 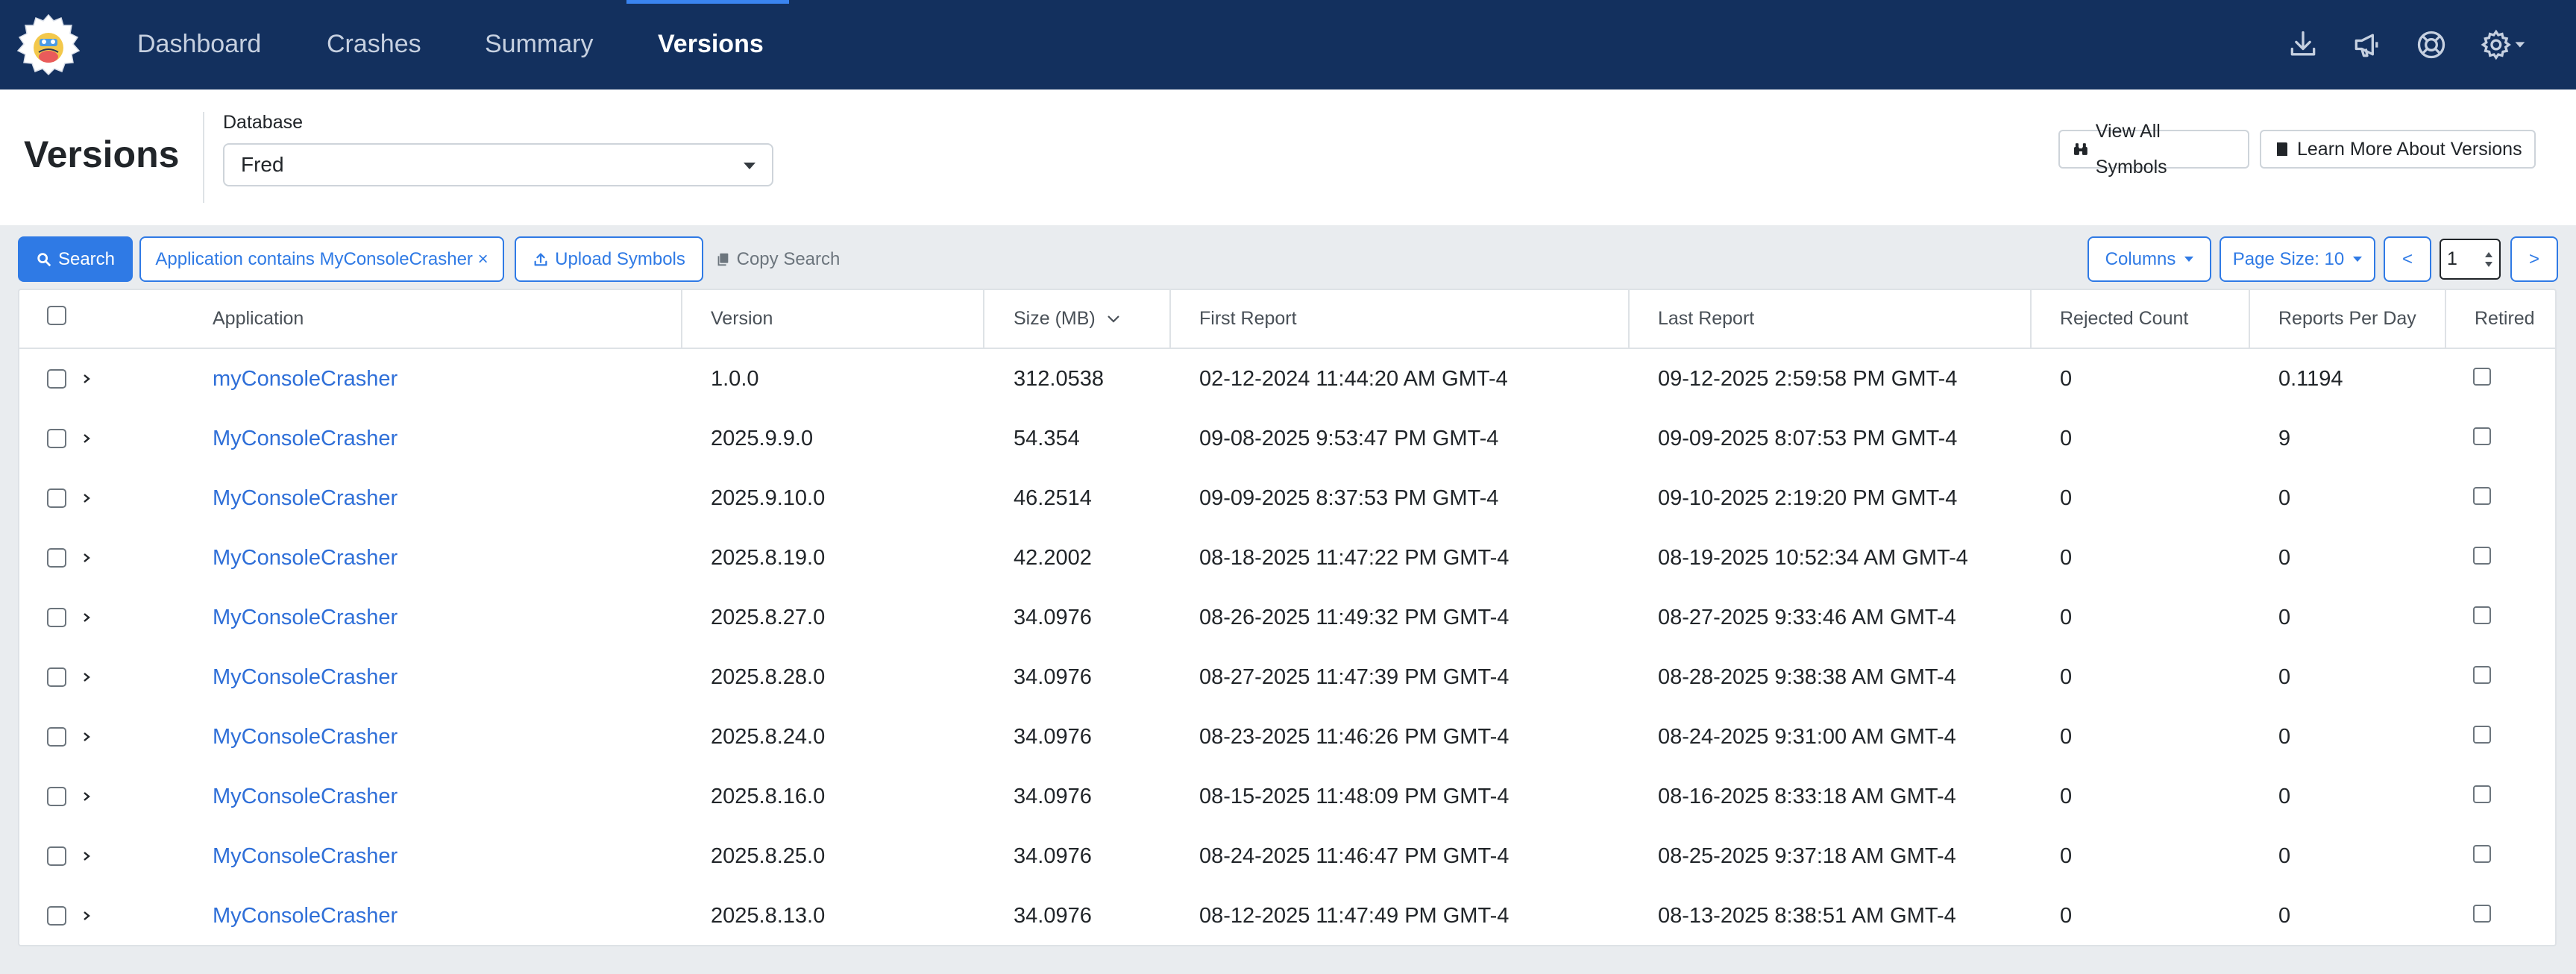 I want to click on column-header-version: Version, so click(x=742, y=318).